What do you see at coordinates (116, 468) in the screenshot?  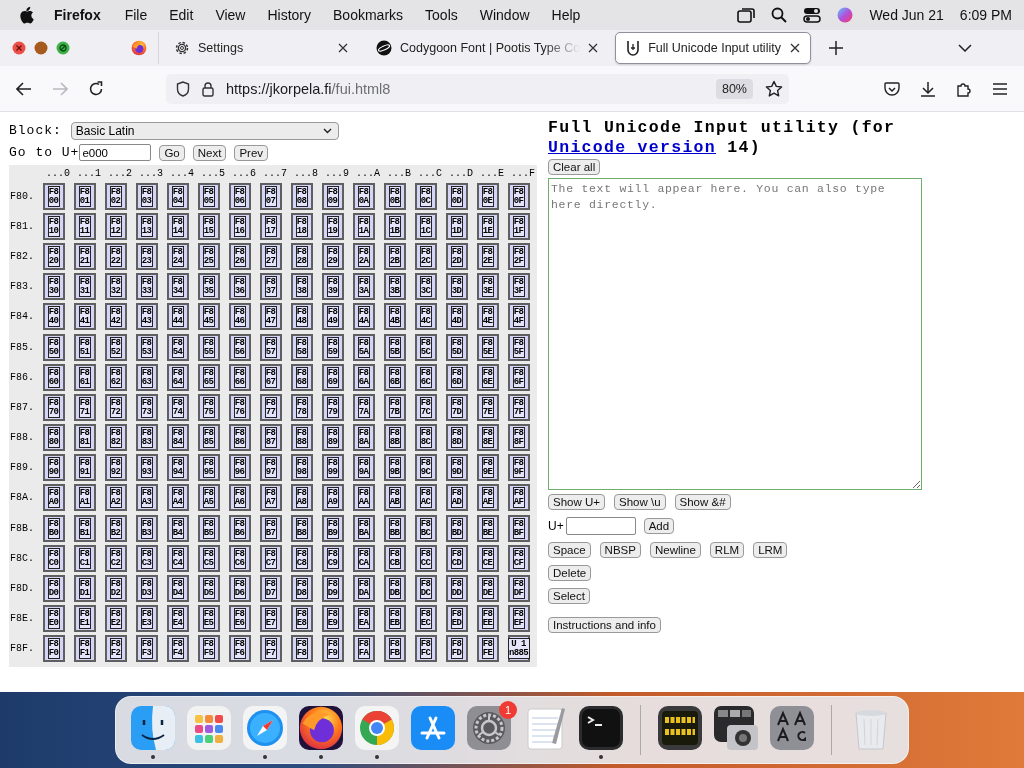 I see `character-cell: F8 92` at bounding box center [116, 468].